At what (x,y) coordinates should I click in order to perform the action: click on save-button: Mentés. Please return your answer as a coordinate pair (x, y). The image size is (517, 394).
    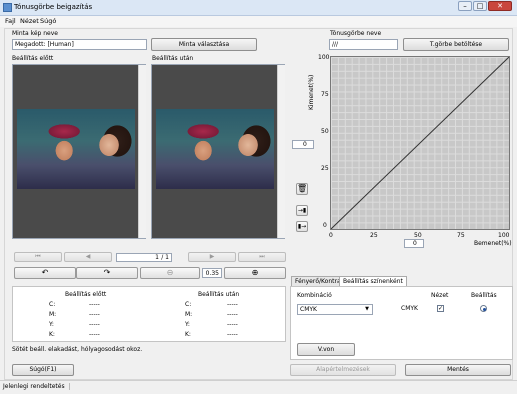
    Looking at the image, I should click on (458, 370).